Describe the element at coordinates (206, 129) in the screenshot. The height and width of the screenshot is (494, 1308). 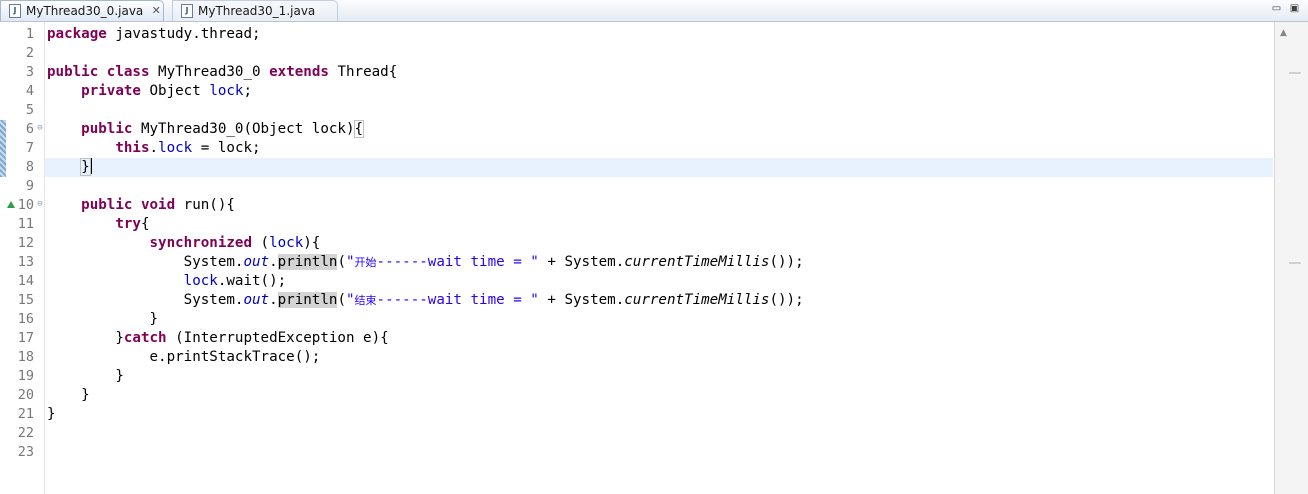
I see `code-text: public MyThread30_0(Object lock){` at that location.